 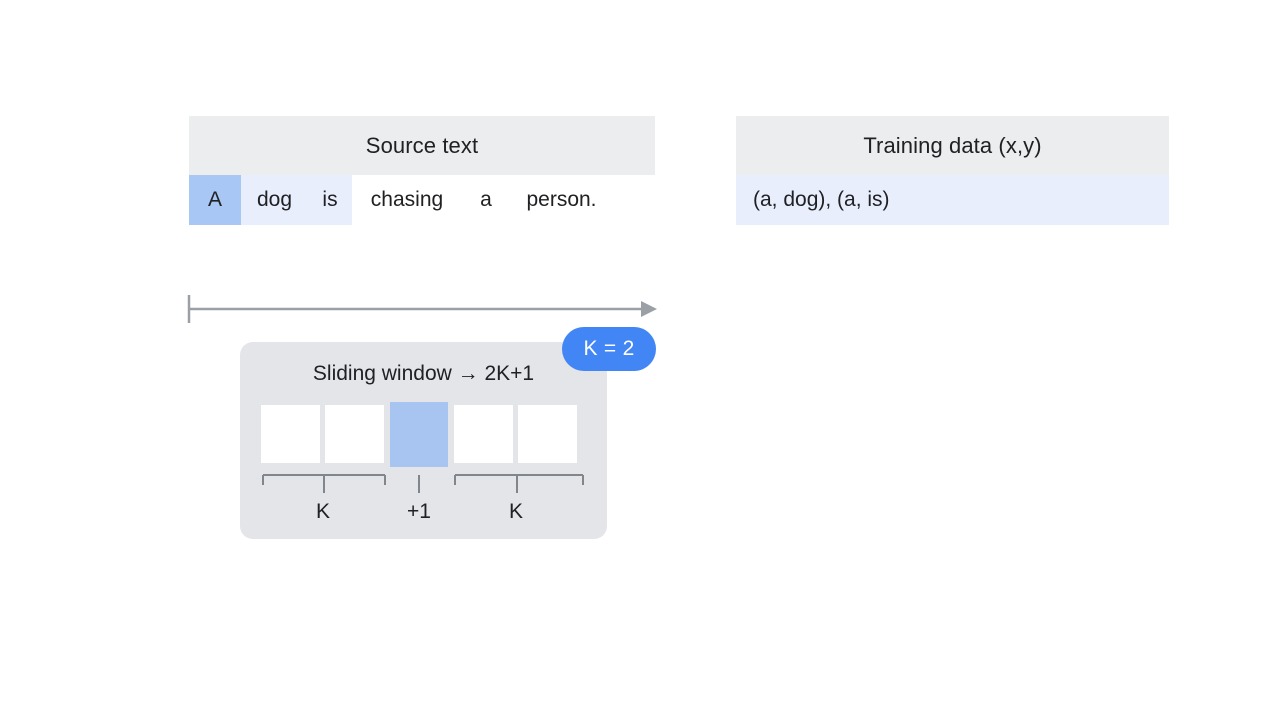 I want to click on training-data-value: (a, dog), (a, is), so click(x=952, y=200).